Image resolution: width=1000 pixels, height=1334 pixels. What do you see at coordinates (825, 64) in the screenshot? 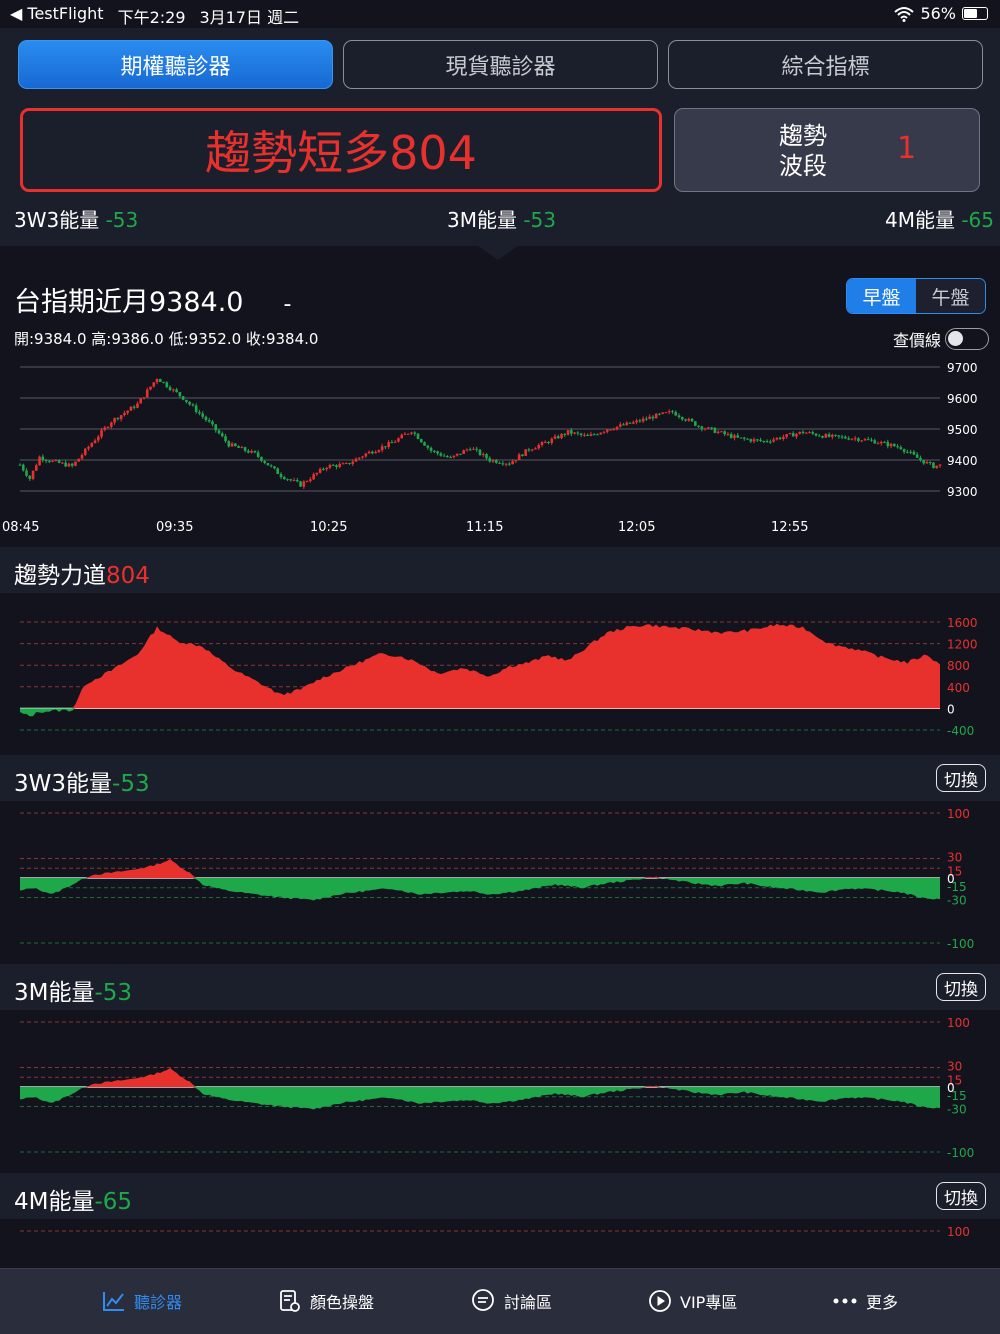
I see `tab-composite-indicator: 綜合指標` at bounding box center [825, 64].